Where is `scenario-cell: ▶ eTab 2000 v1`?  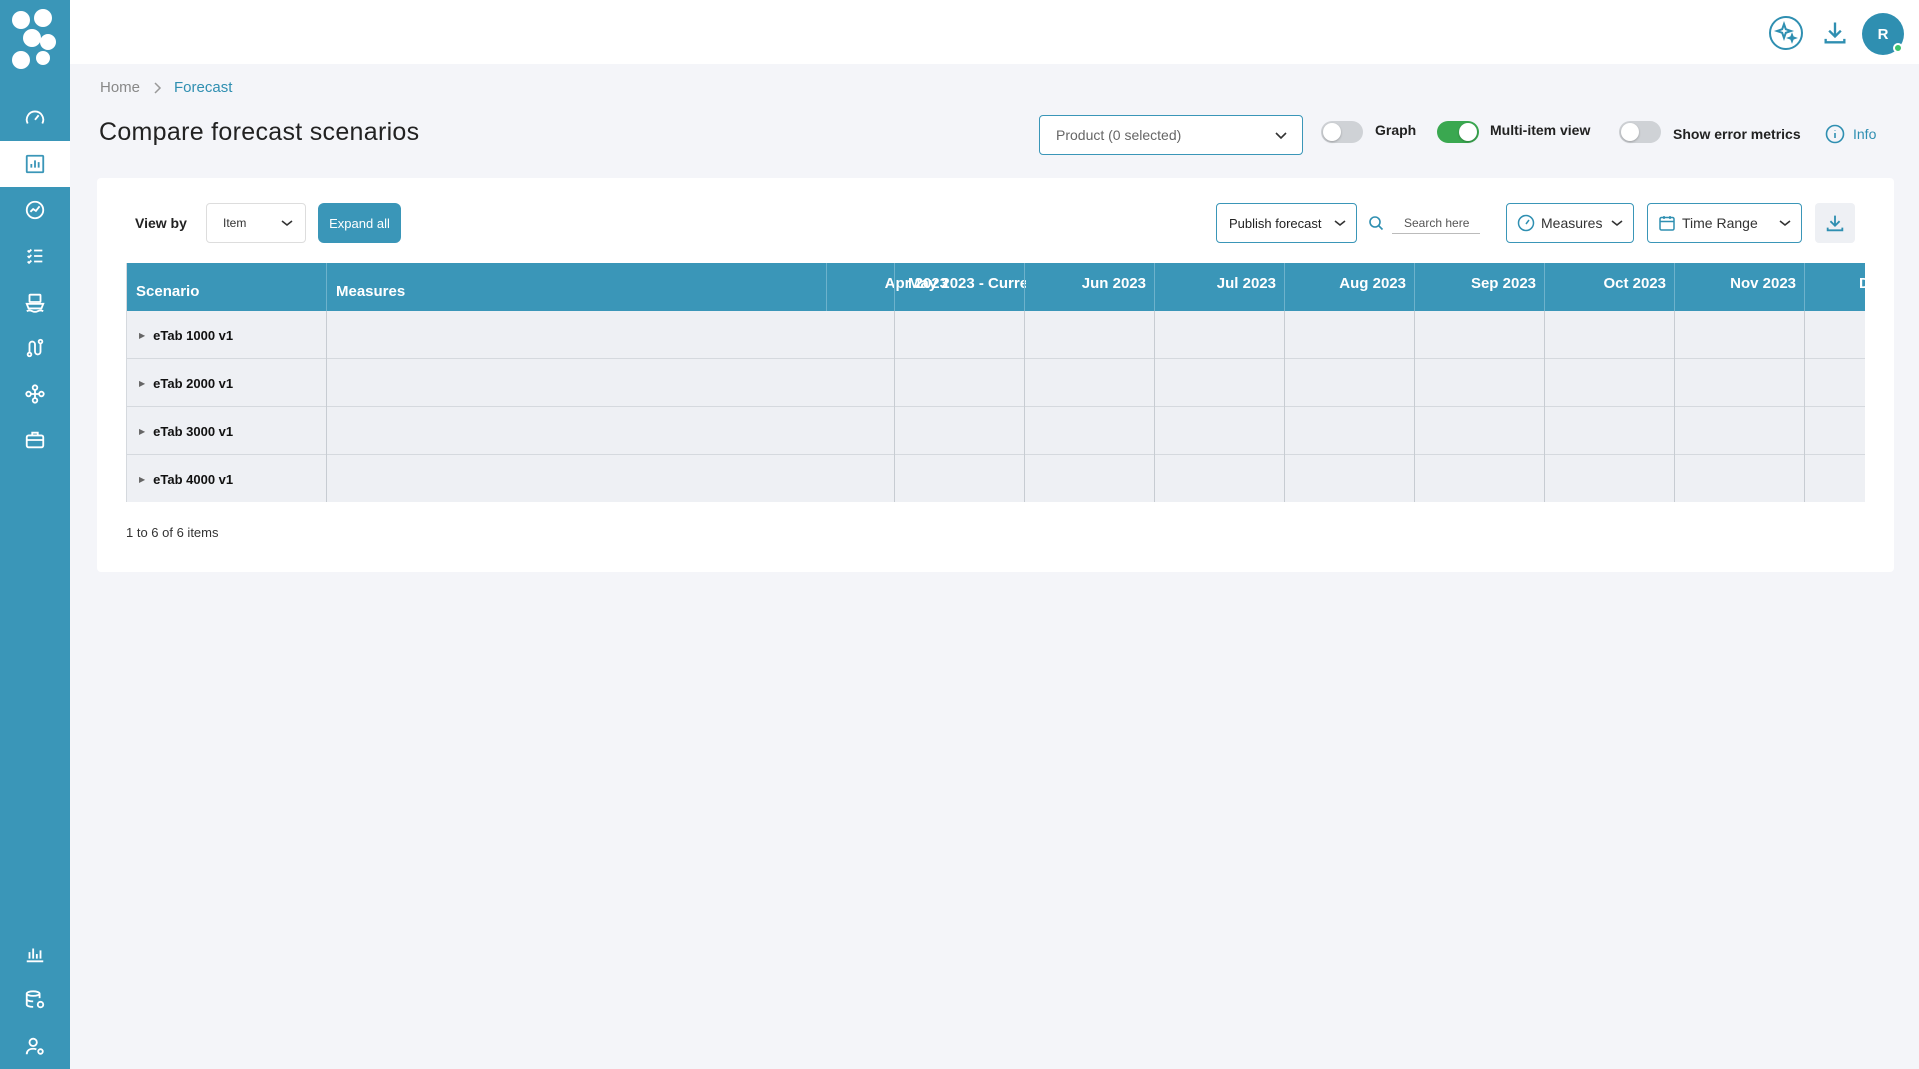 scenario-cell: ▶ eTab 2000 v1 is located at coordinates (227, 383).